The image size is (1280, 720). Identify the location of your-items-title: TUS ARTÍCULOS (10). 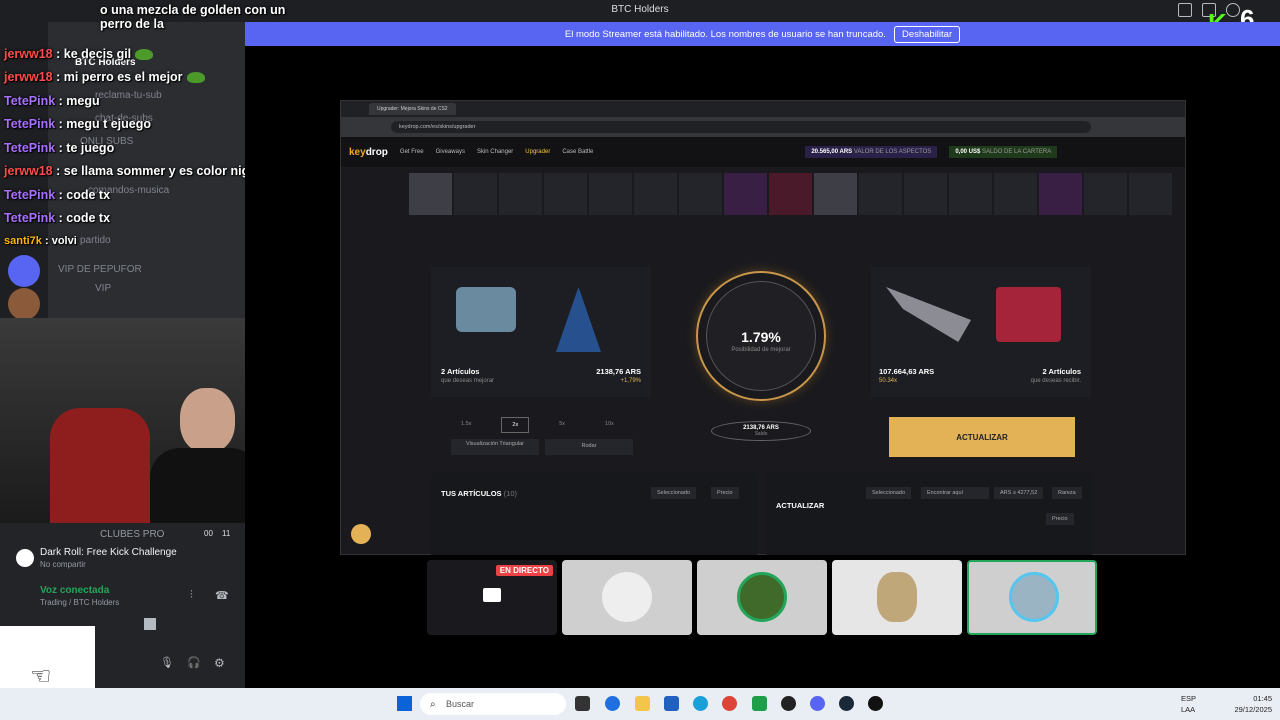
(479, 493).